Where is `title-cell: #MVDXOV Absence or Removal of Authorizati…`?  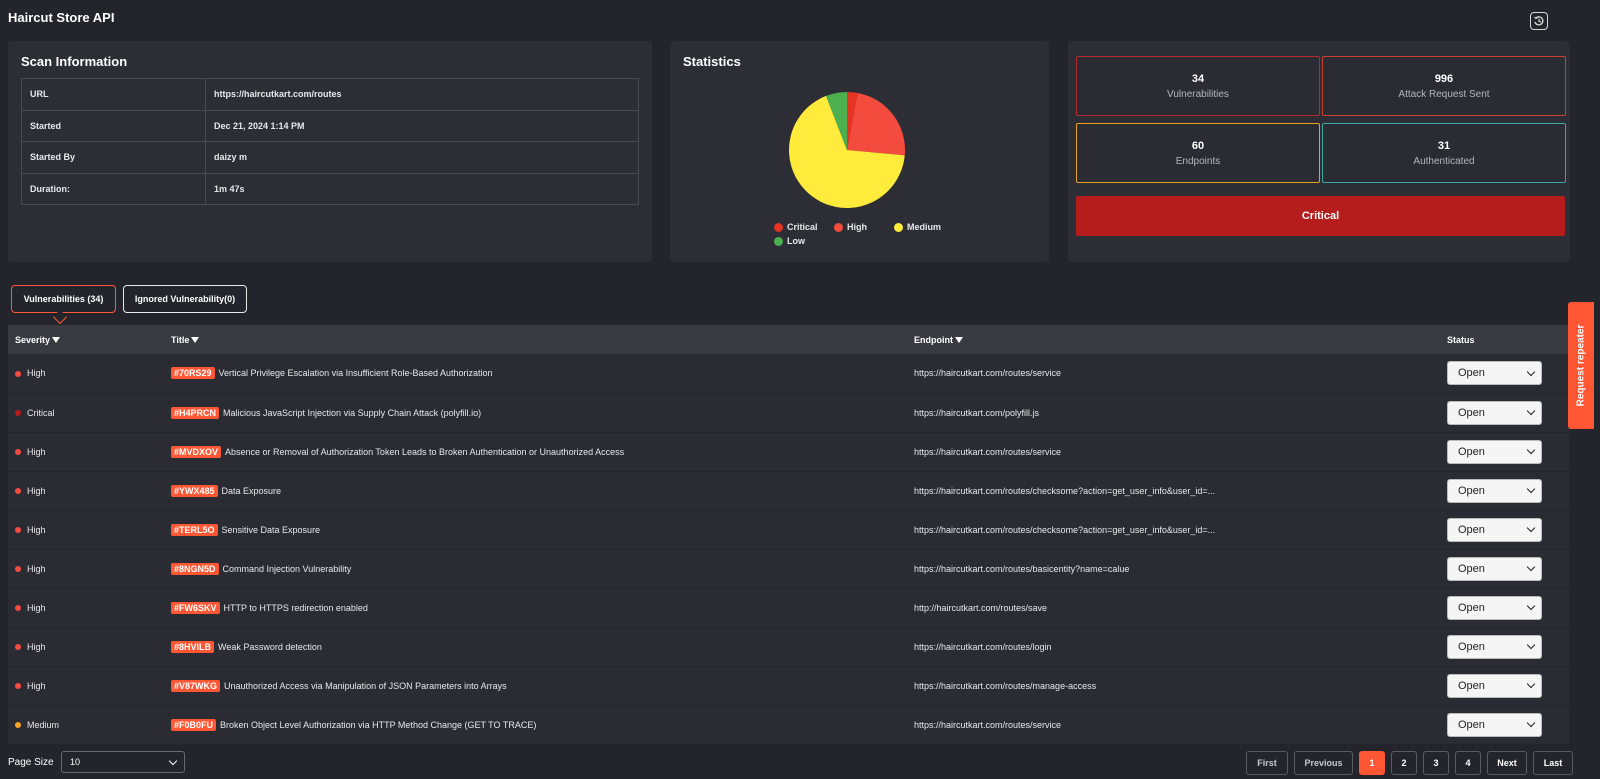 title-cell: #MVDXOV Absence or Removal of Authorizati… is located at coordinates (535, 452).